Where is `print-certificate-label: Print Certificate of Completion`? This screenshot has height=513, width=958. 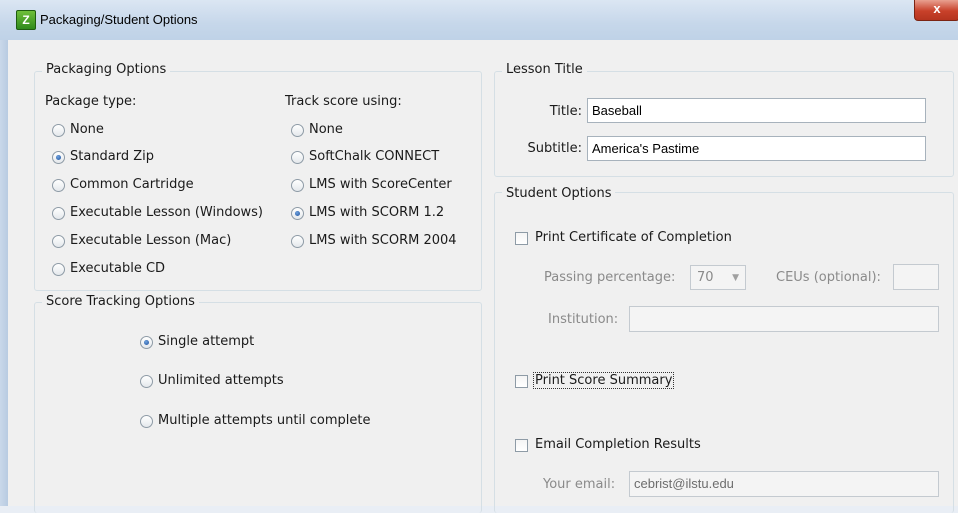 print-certificate-label: Print Certificate of Completion is located at coordinates (633, 237).